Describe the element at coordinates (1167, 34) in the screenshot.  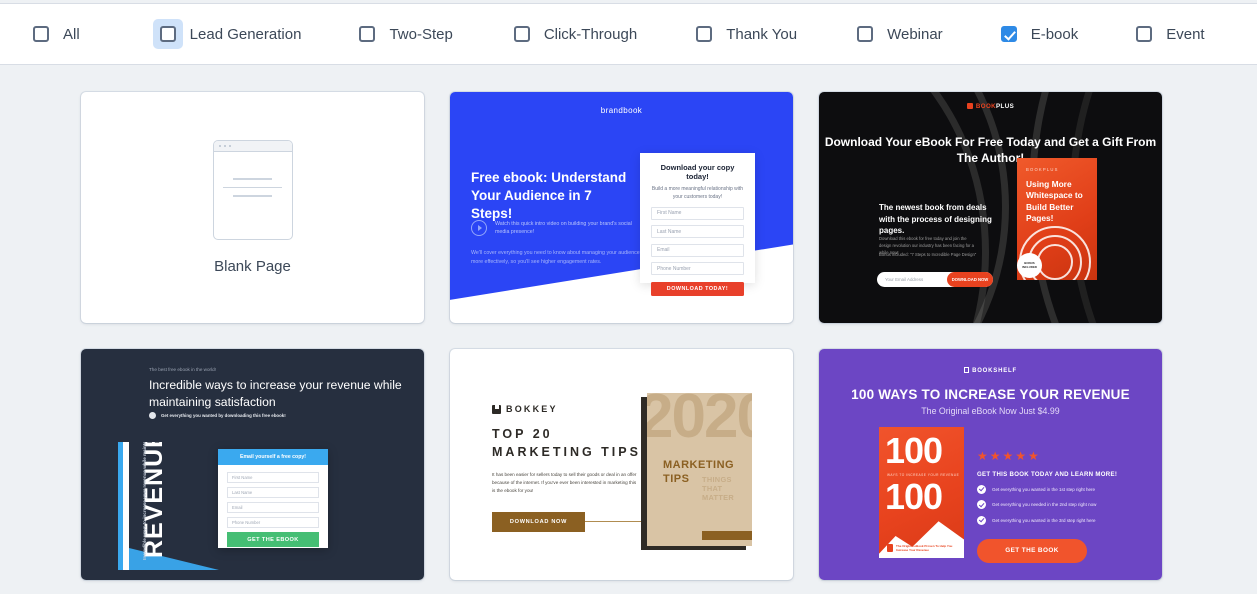
I see `filter-item-event: Event` at that location.